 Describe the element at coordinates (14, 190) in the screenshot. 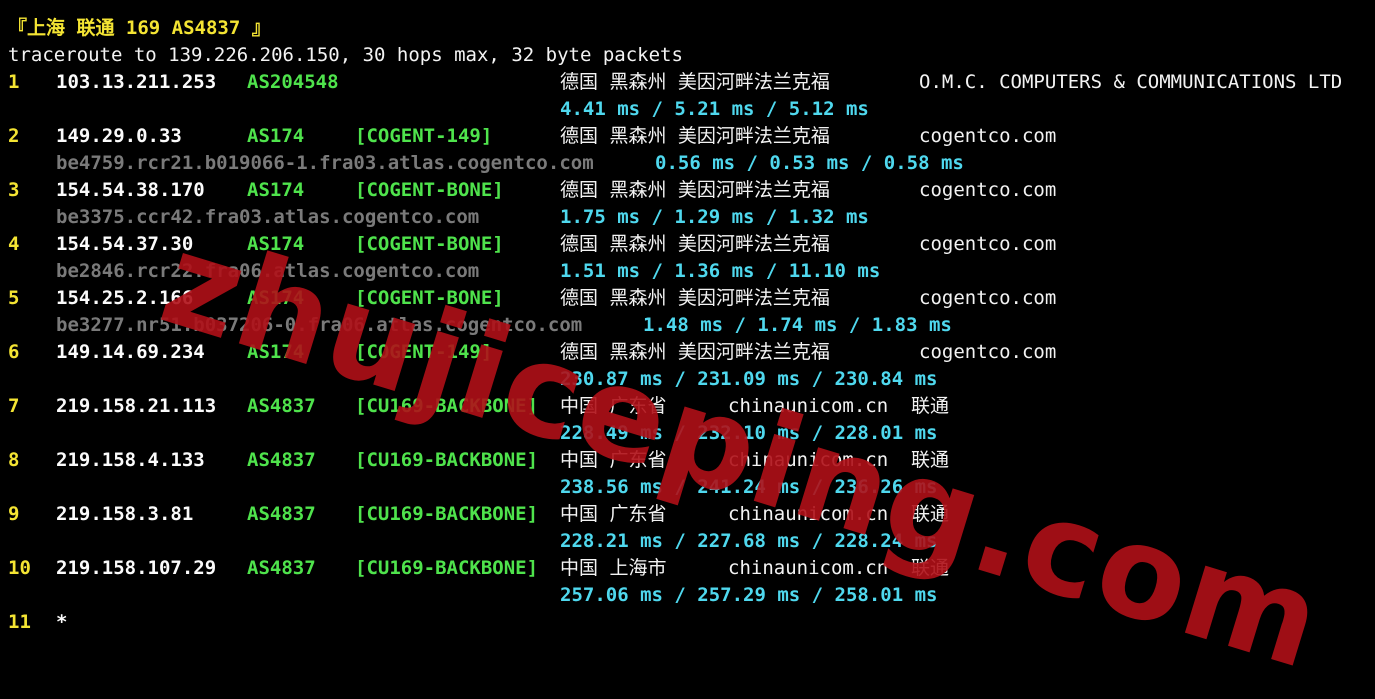

I see `hop-number: 3` at that location.